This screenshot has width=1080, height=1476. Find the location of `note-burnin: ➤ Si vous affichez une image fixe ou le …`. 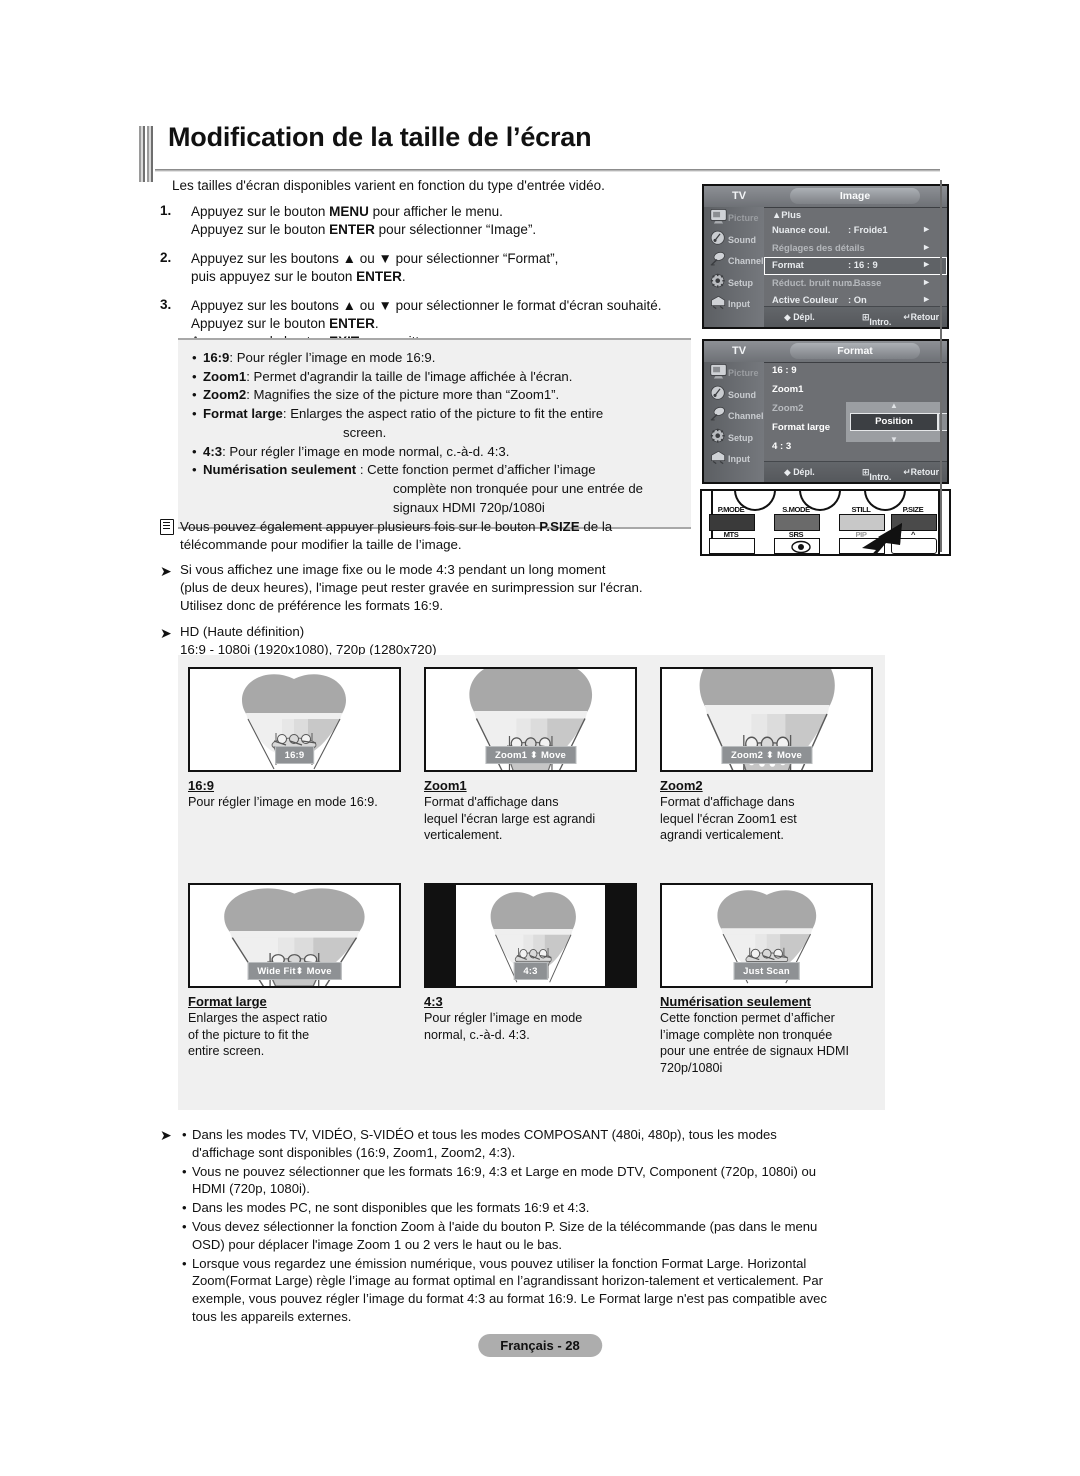

note-burnin: ➤ Si vous affichez une image fixe ou le … is located at coordinates (440, 588).